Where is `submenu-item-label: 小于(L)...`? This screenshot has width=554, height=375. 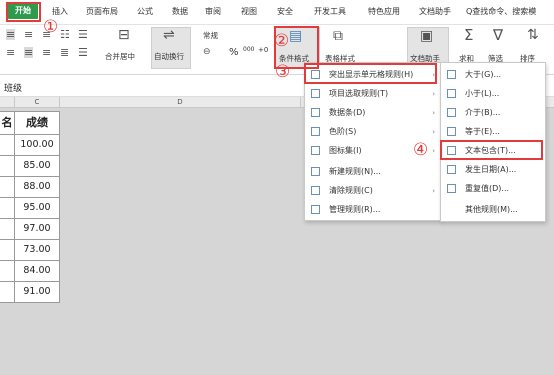 submenu-item-label: 小于(L)... is located at coordinates (482, 93).